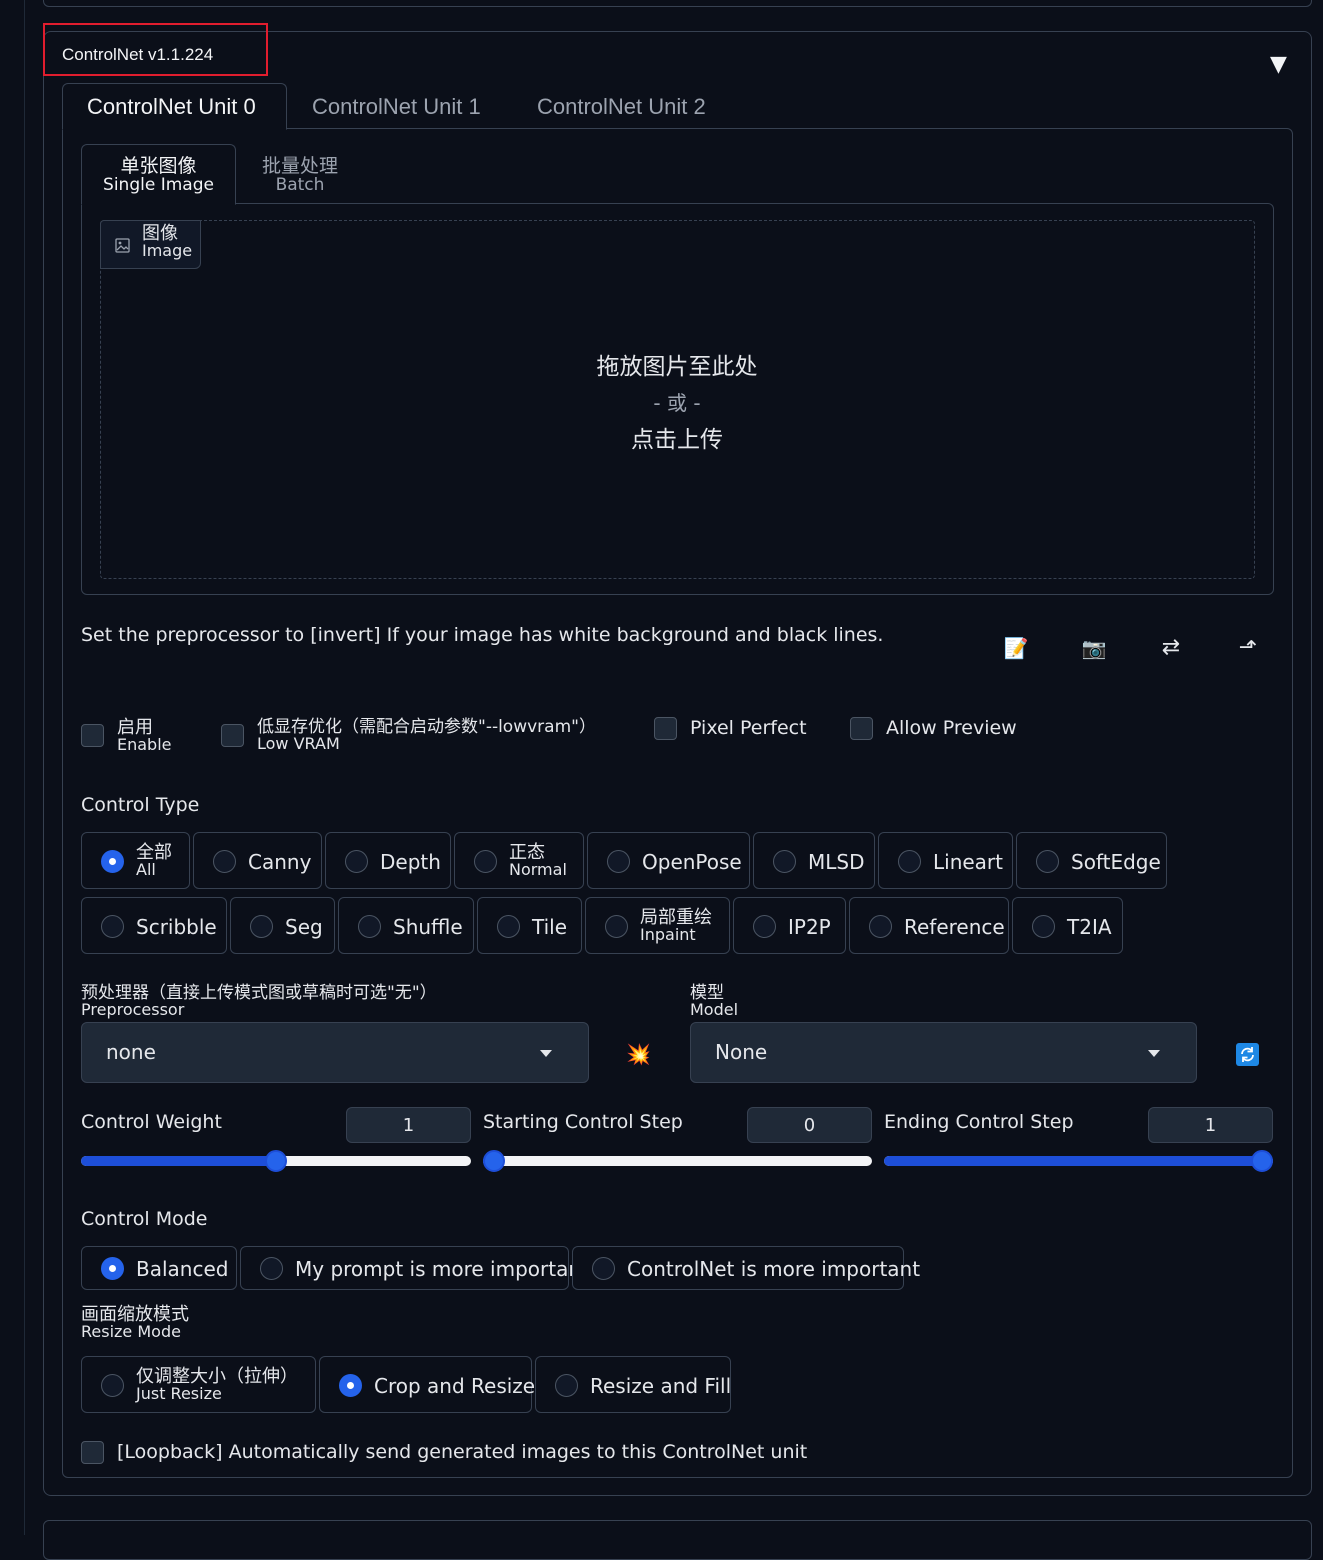 The width and height of the screenshot is (1323, 1560). I want to click on control-weight-label: Control Weight, so click(151, 1122).